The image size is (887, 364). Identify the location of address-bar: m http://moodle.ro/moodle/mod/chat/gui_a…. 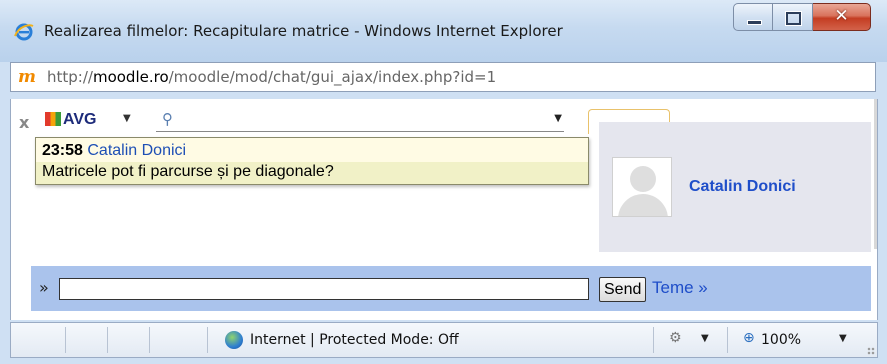
(443, 77).